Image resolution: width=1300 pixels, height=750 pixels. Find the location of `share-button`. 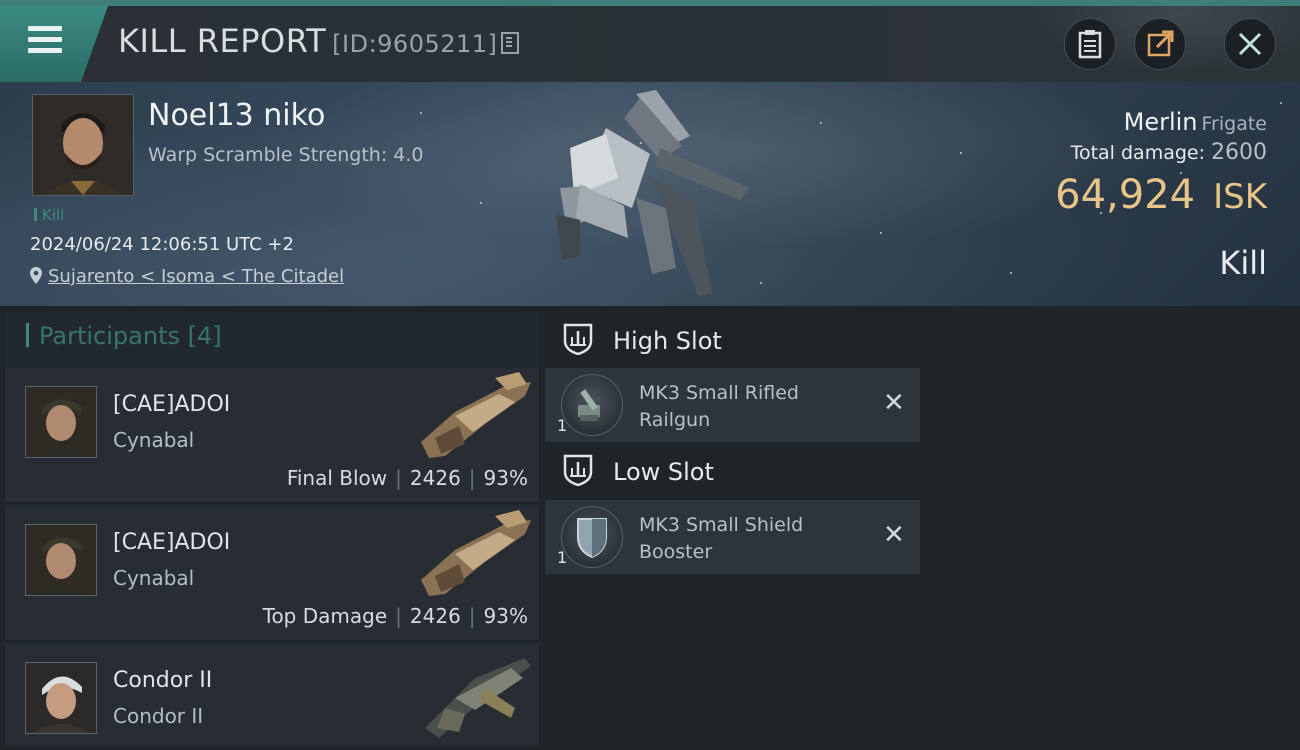

share-button is located at coordinates (1160, 44).